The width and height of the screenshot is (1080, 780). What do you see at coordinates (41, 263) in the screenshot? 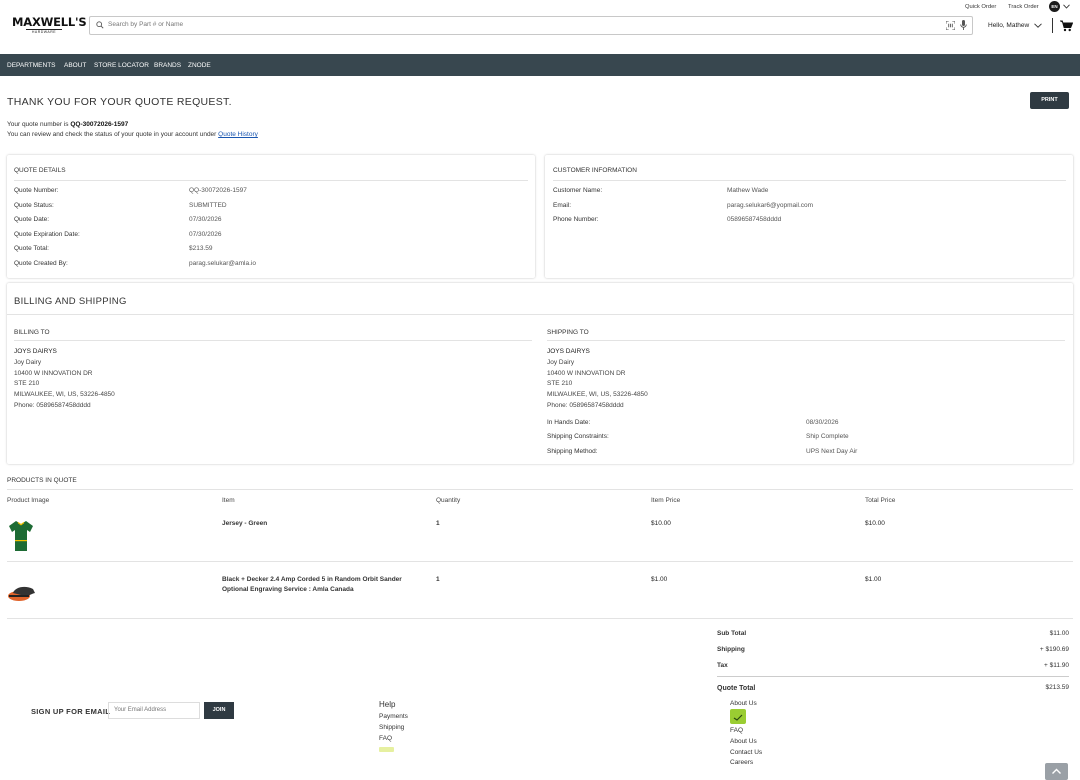
I see `quote-created-by-label: Quote Created By:` at bounding box center [41, 263].